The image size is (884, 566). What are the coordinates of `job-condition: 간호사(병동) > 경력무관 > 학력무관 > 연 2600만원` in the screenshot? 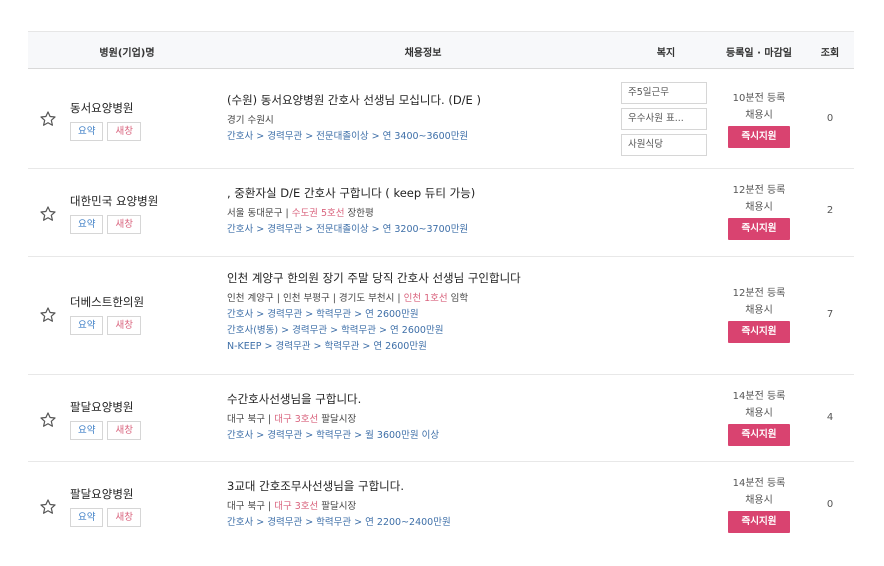 It's located at (335, 330).